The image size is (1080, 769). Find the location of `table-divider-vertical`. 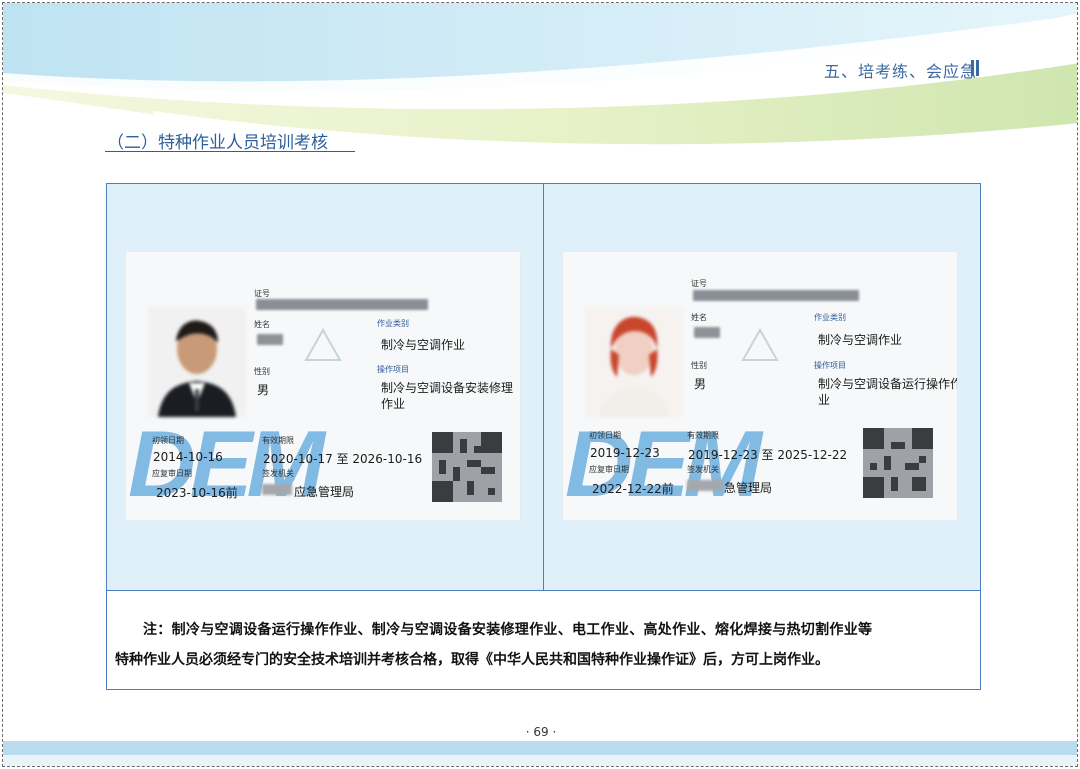

table-divider-vertical is located at coordinates (543, 387).